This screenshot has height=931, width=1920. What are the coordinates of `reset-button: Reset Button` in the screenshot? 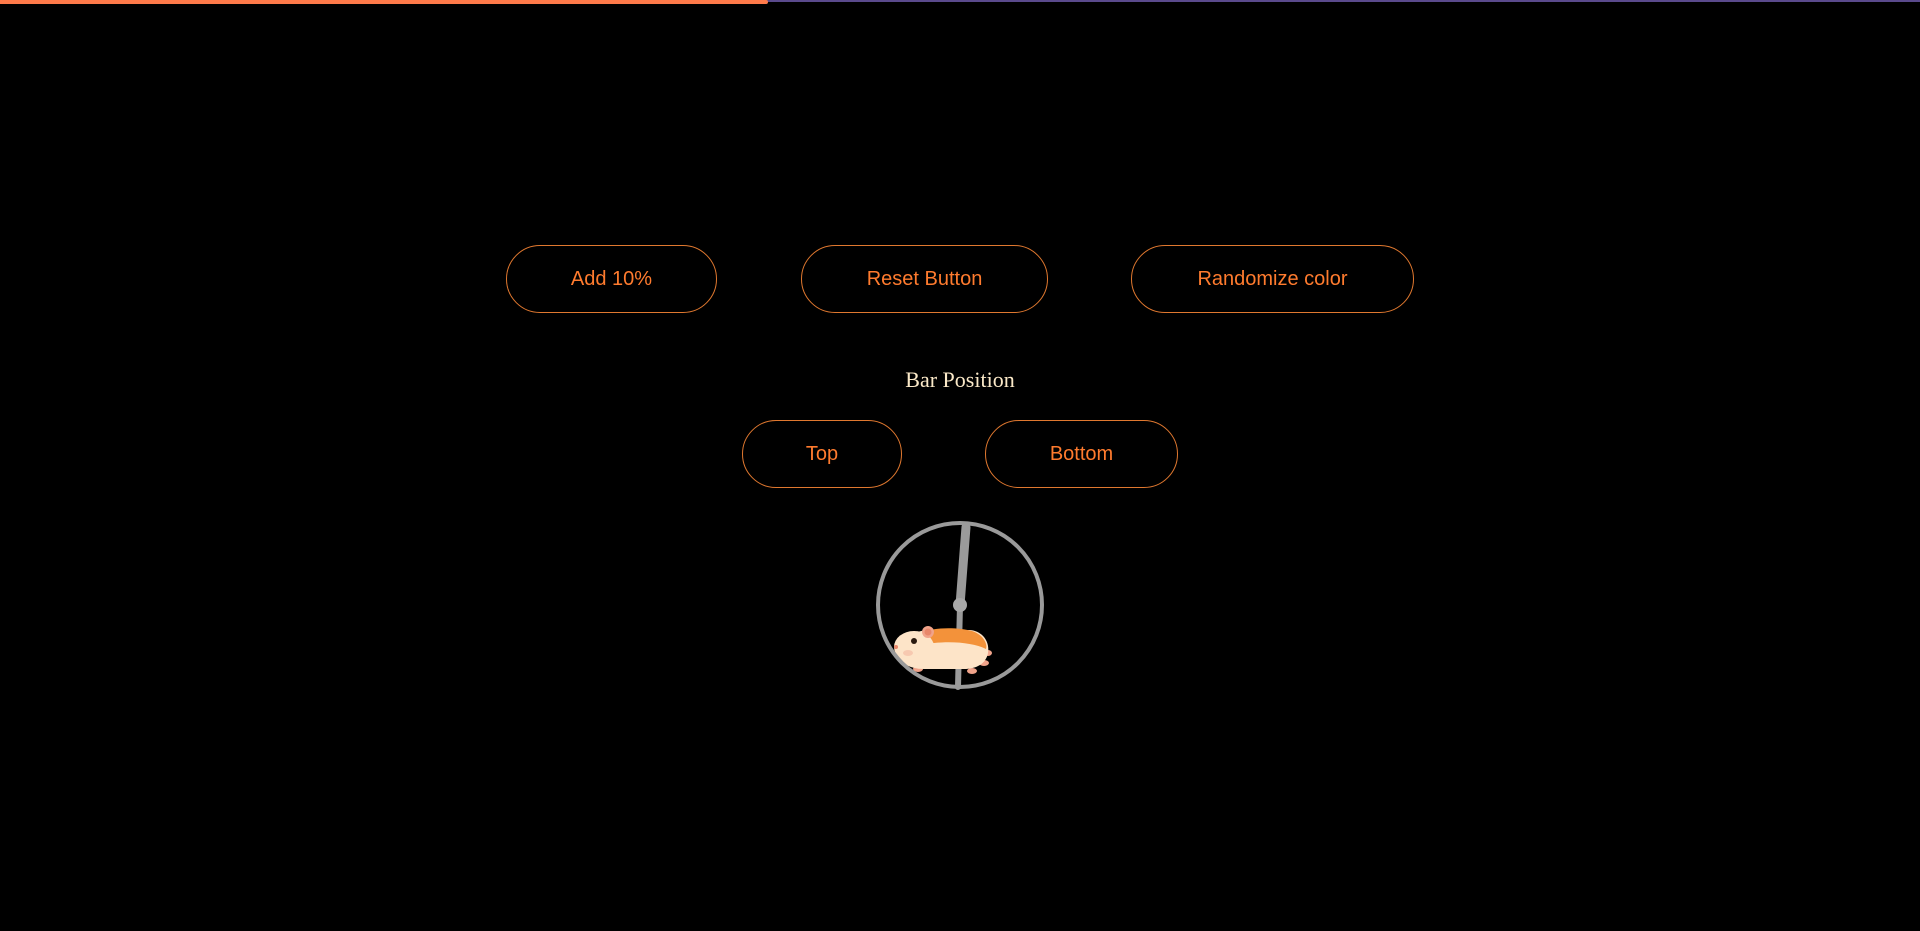 It's located at (924, 279).